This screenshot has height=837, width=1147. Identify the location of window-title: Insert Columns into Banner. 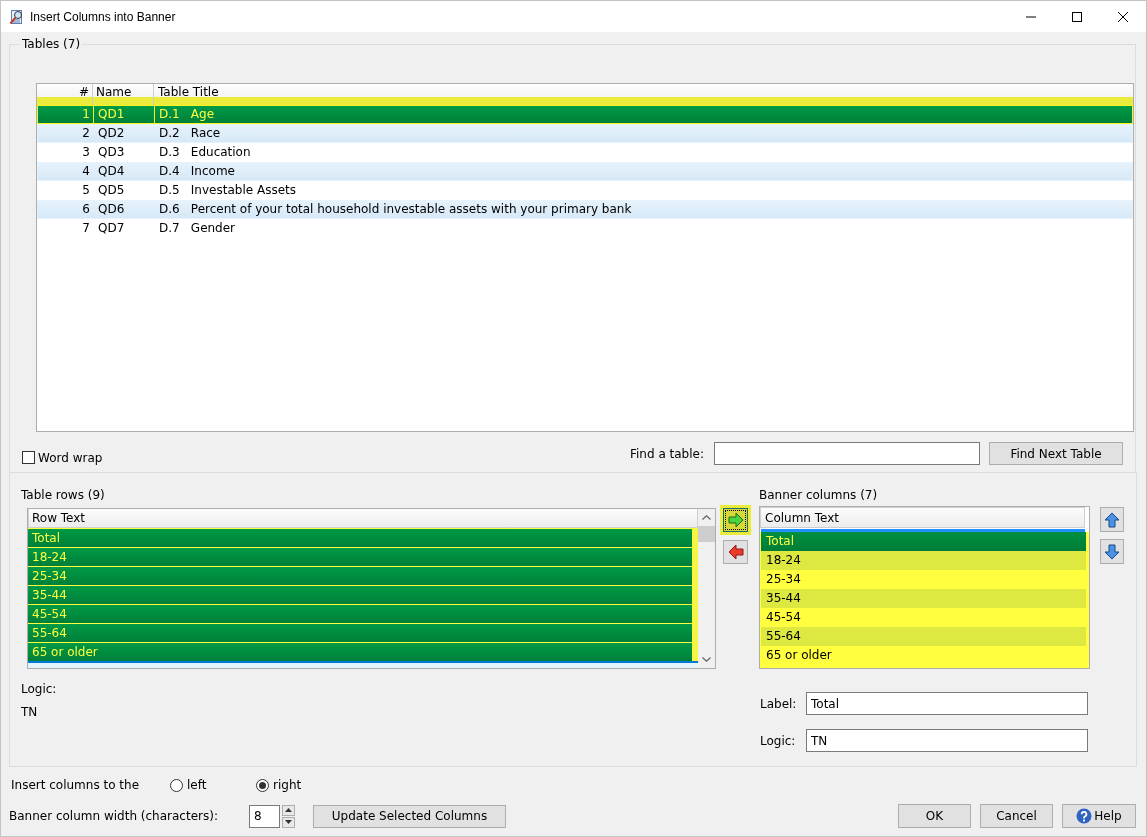
(103, 16).